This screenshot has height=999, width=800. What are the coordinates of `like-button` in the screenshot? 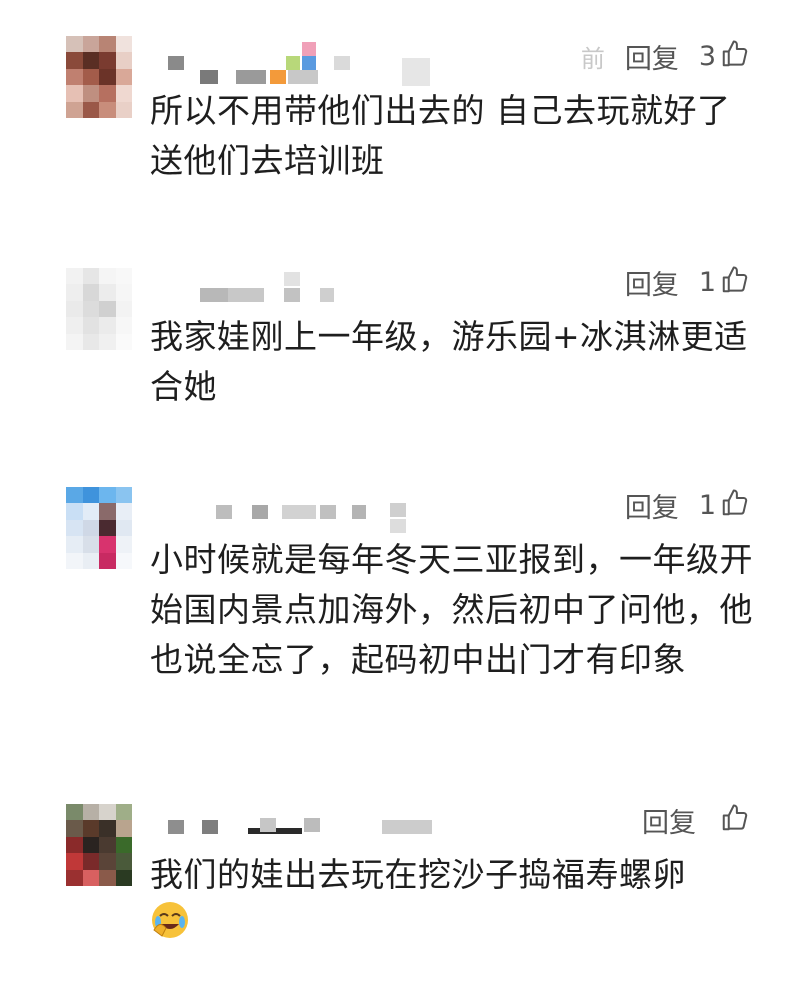 It's located at (733, 820).